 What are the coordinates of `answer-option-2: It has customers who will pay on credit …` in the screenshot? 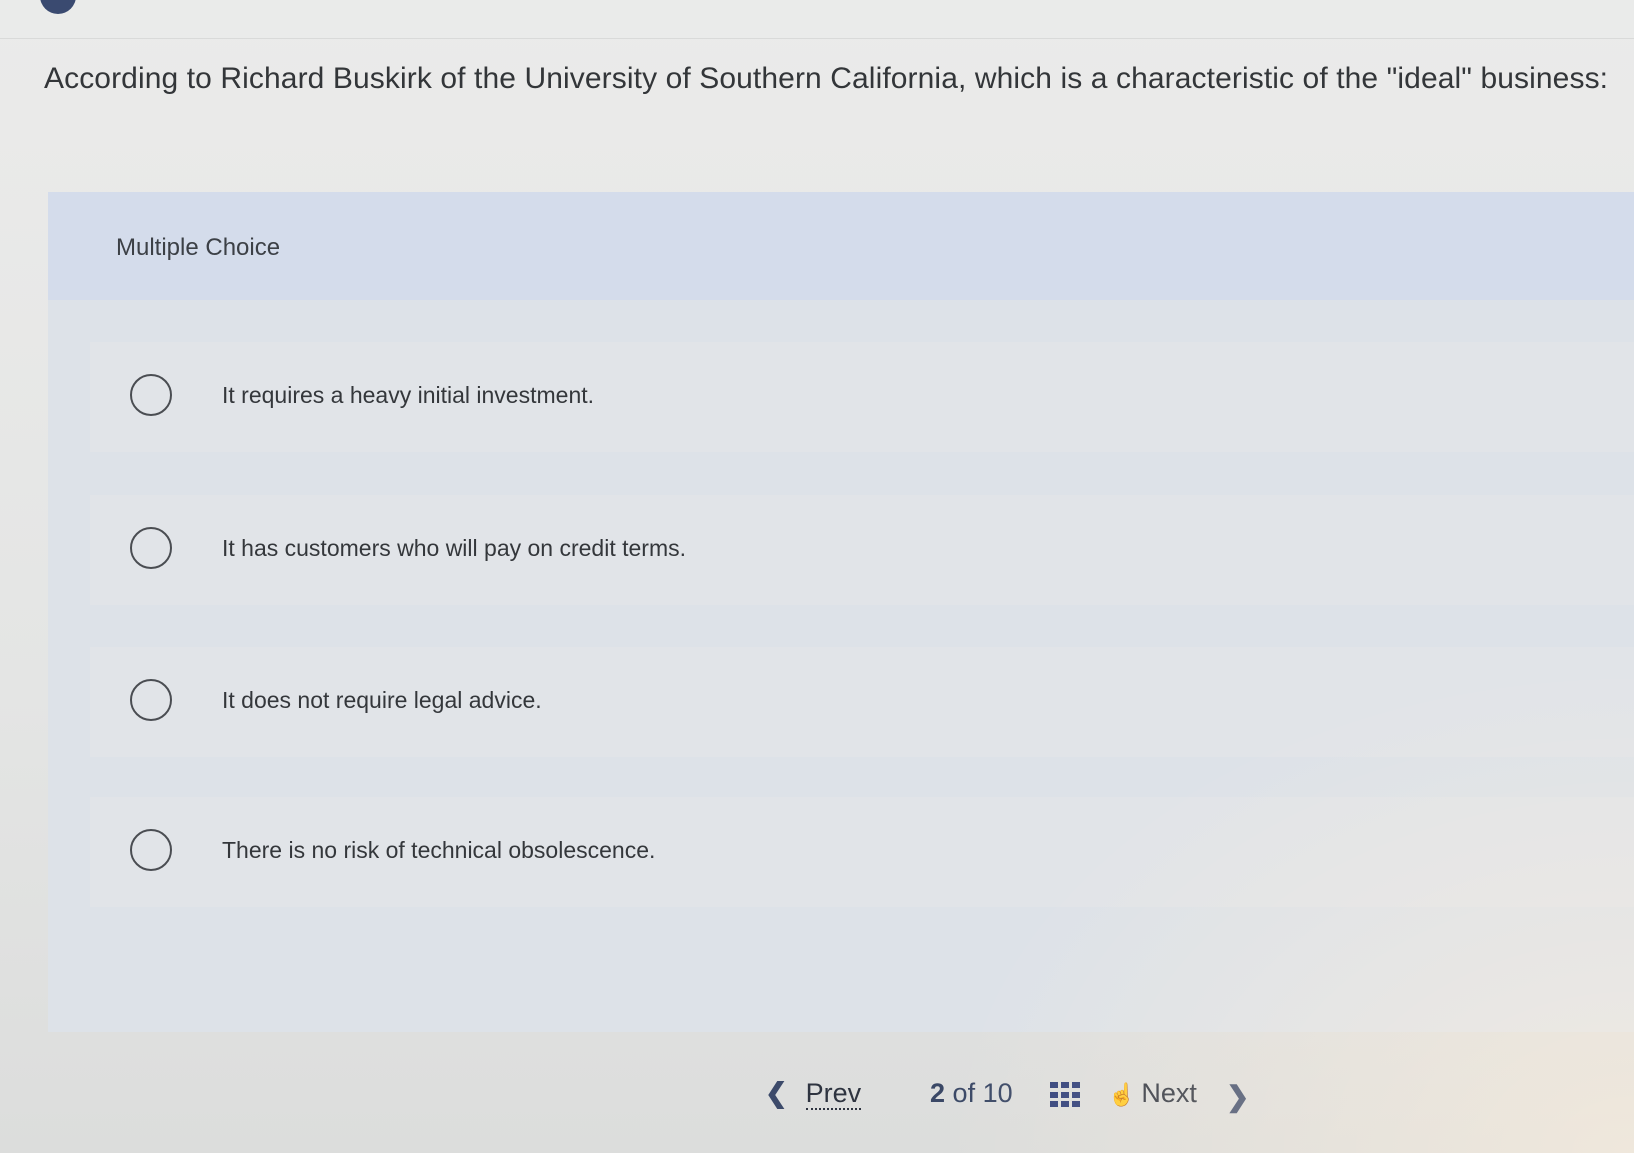 It's located at (862, 550).